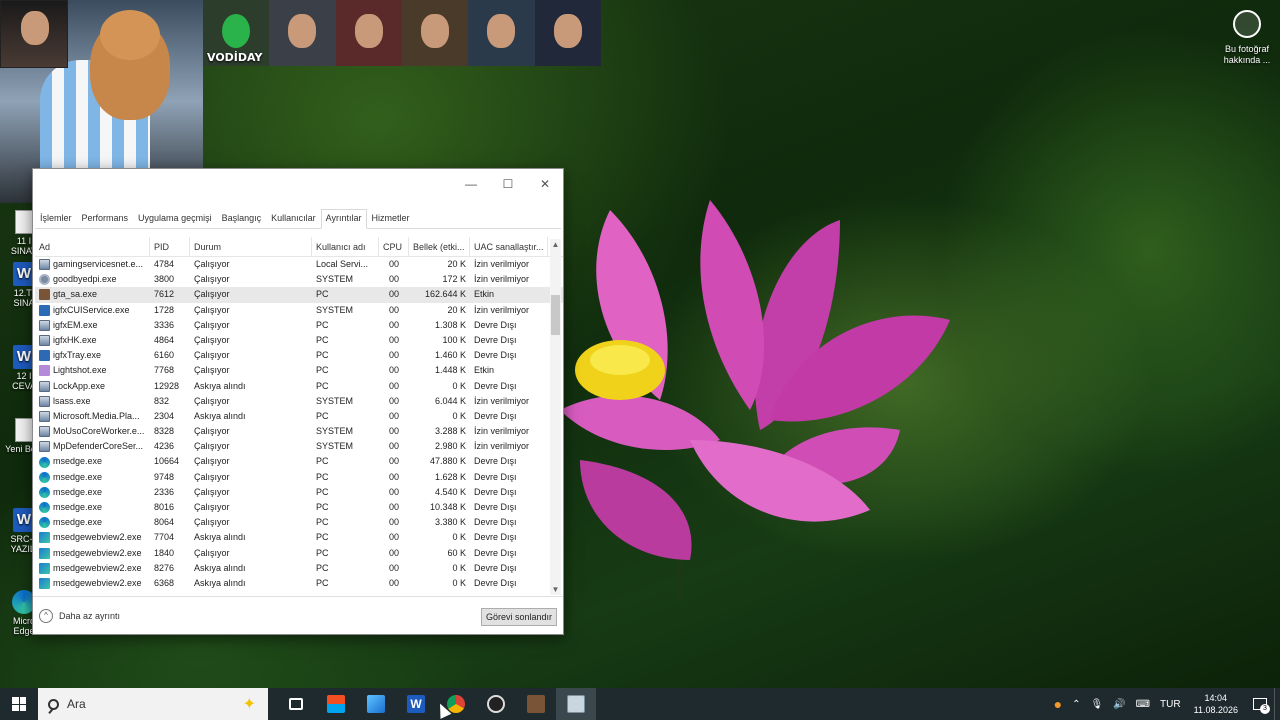 The width and height of the screenshot is (1280, 720). Describe the element at coordinates (456, 309) in the screenshot. I see `process-mem-cell: 20 K` at that location.